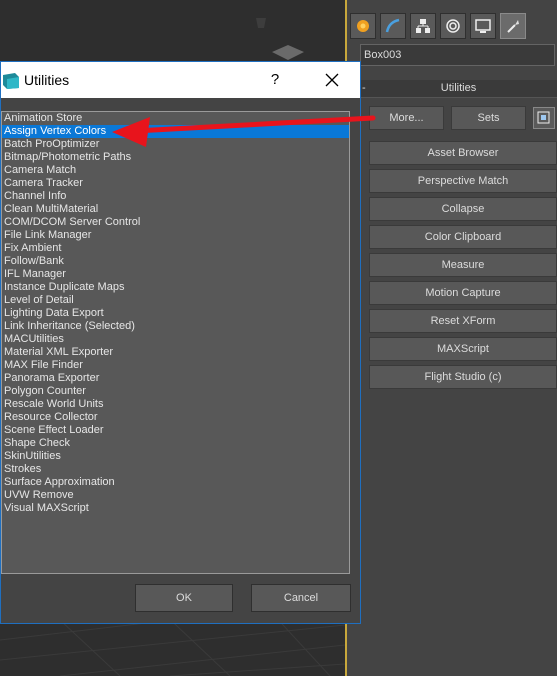 The image size is (557, 676). Describe the element at coordinates (175, 248) in the screenshot. I see `list-item: Fix Ambient` at that location.